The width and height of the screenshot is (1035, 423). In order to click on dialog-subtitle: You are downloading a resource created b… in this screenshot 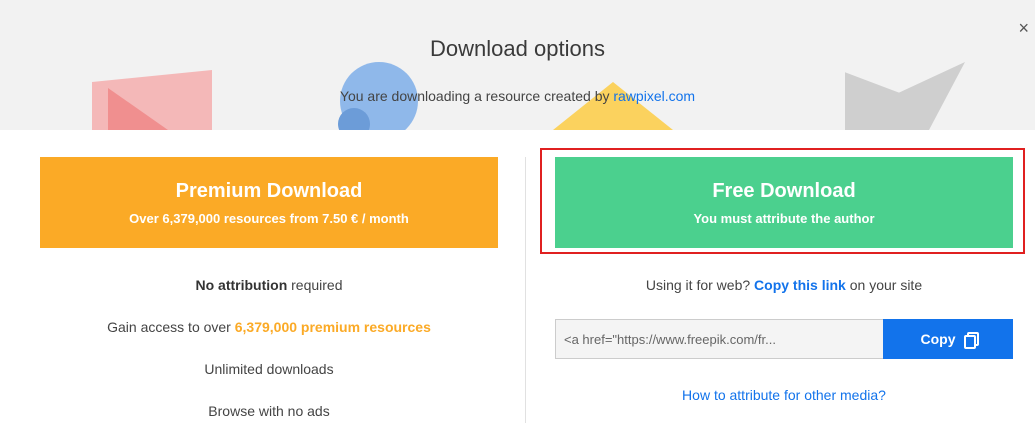, I will do `click(517, 96)`.